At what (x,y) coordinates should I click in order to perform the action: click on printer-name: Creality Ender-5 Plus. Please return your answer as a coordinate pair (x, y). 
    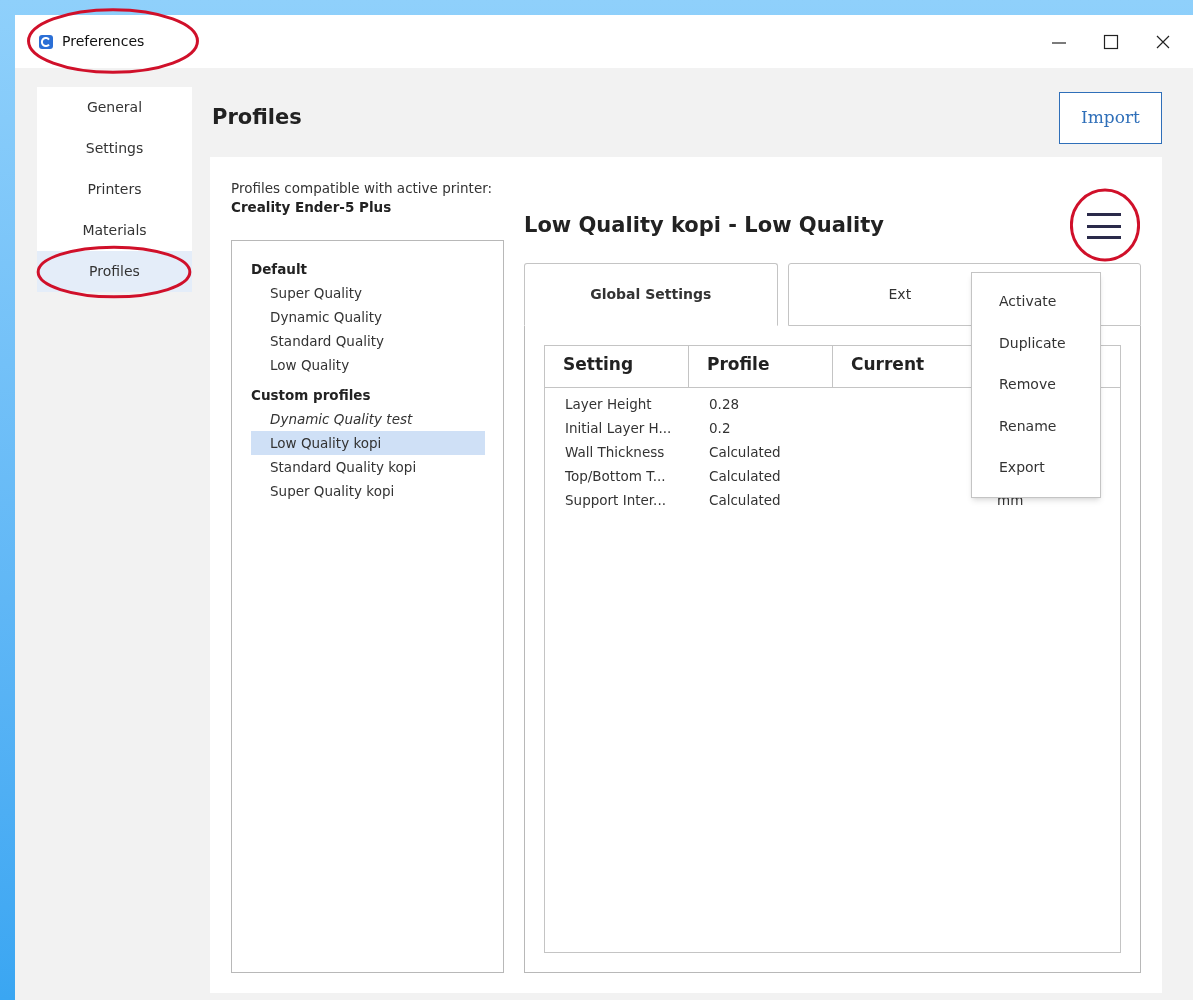
    Looking at the image, I should click on (312, 207).